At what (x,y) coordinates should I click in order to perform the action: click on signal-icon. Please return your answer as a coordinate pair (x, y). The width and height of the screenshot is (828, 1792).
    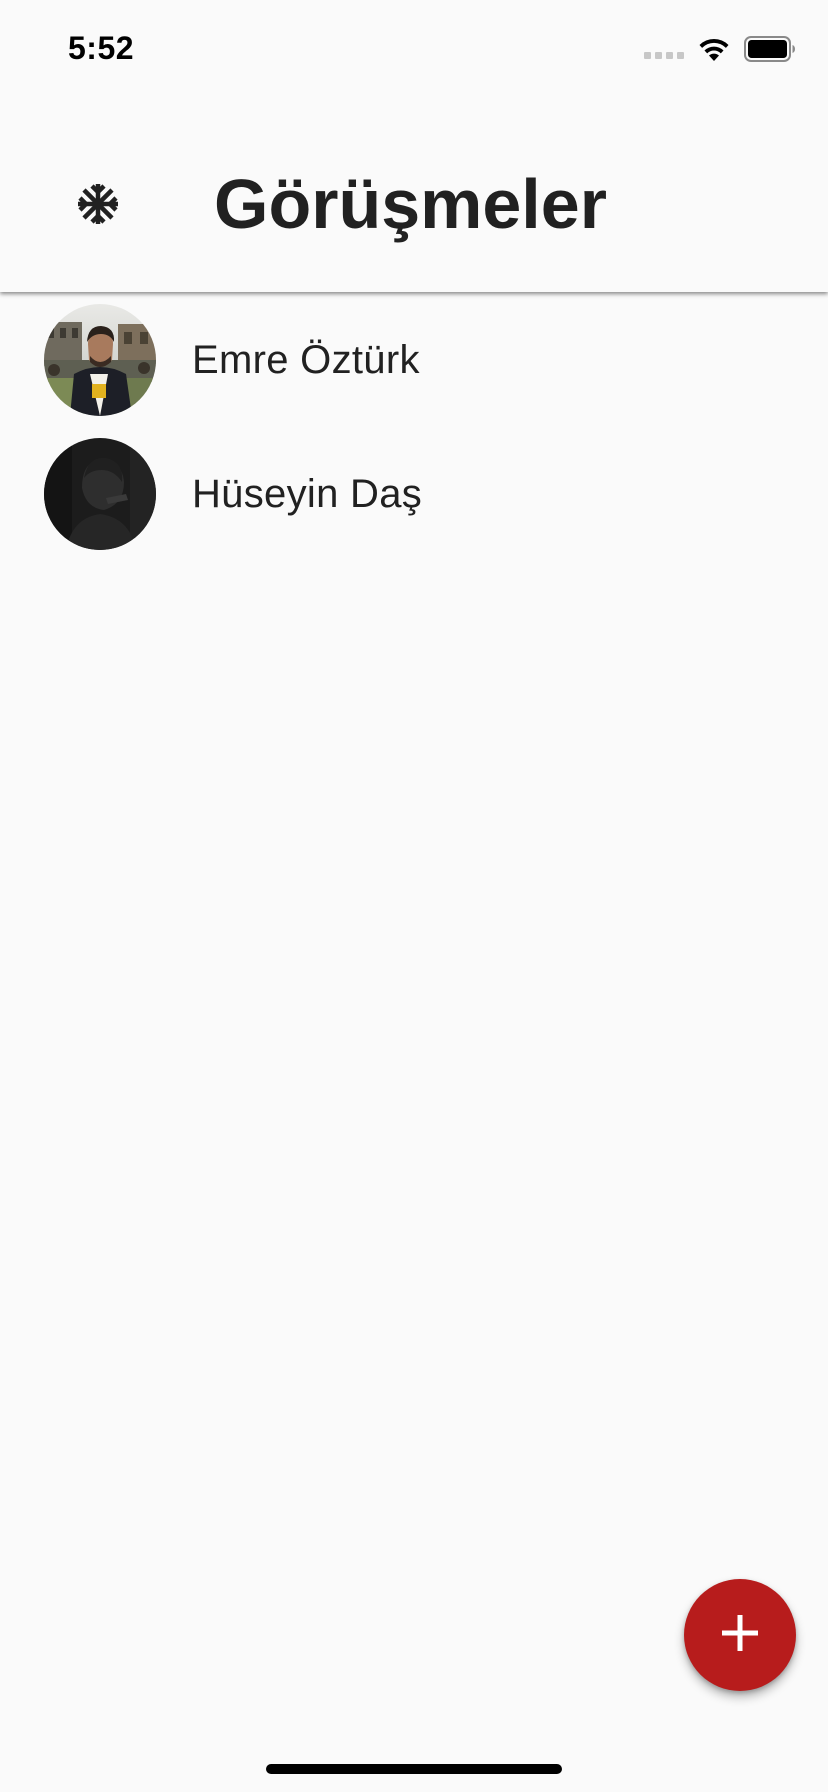
    Looking at the image, I should click on (664, 49).